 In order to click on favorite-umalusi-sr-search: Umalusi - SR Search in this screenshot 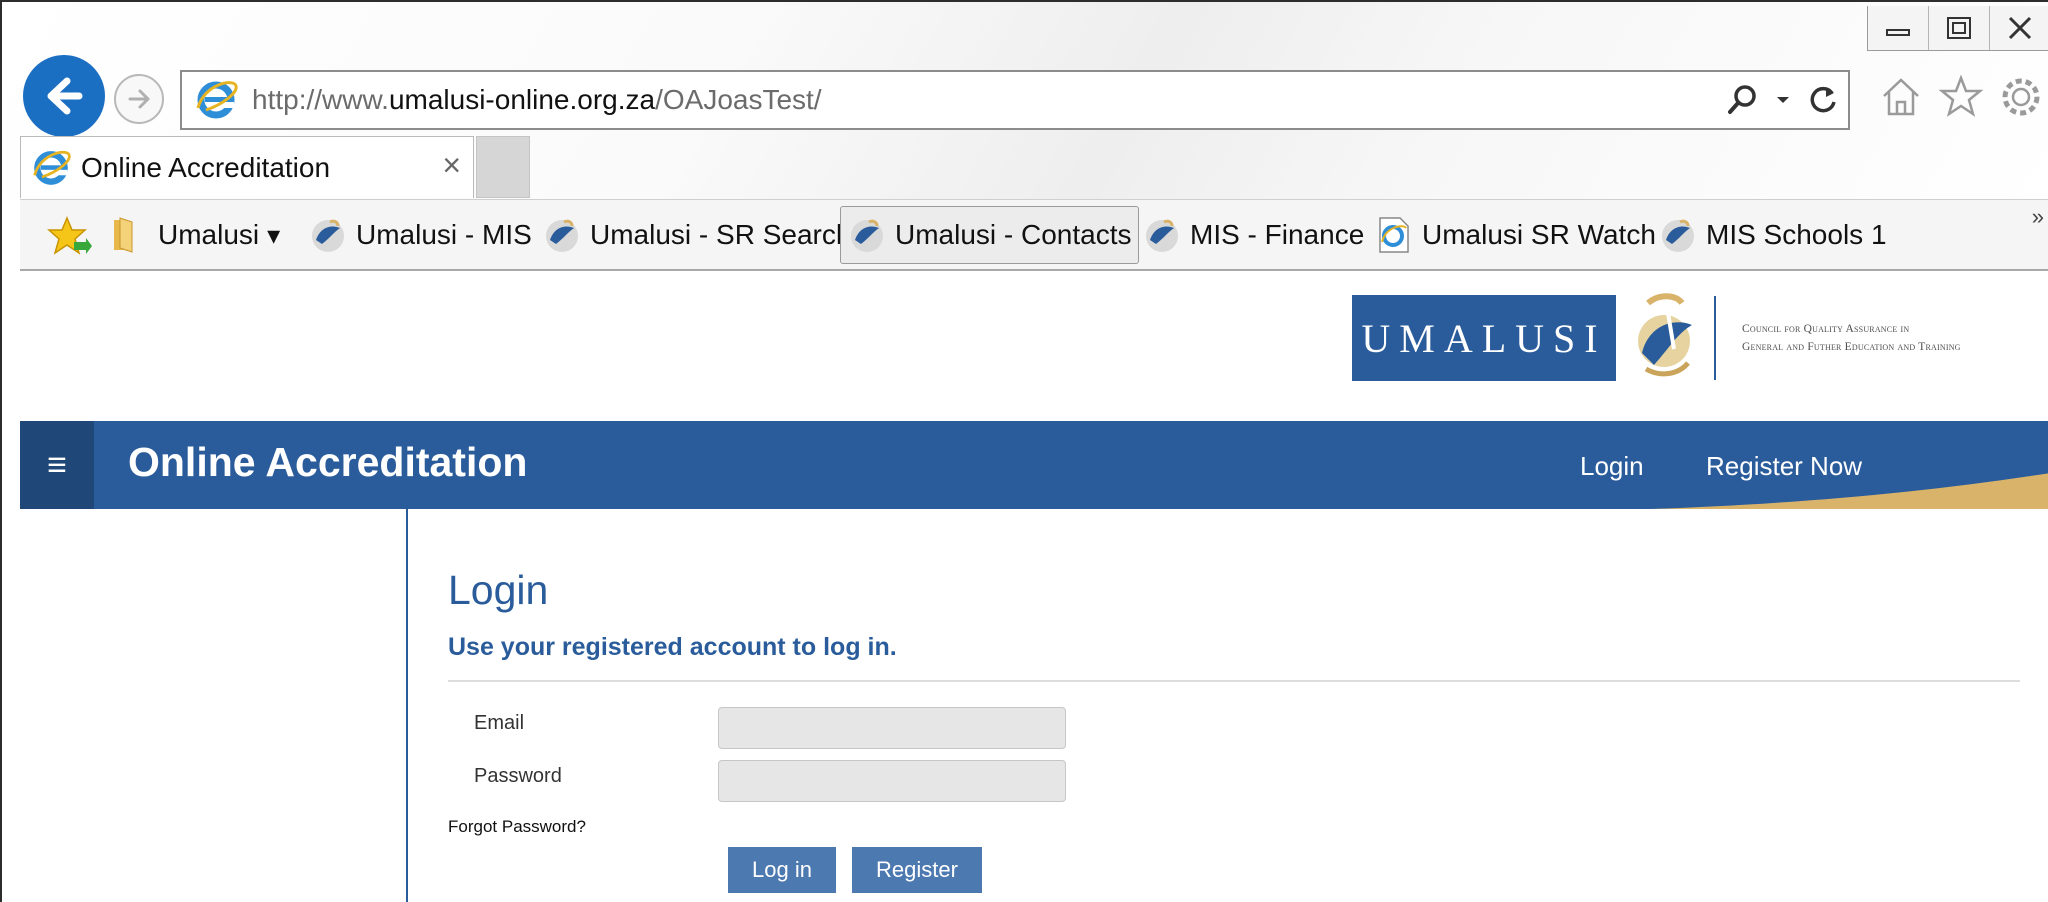, I will do `click(696, 235)`.